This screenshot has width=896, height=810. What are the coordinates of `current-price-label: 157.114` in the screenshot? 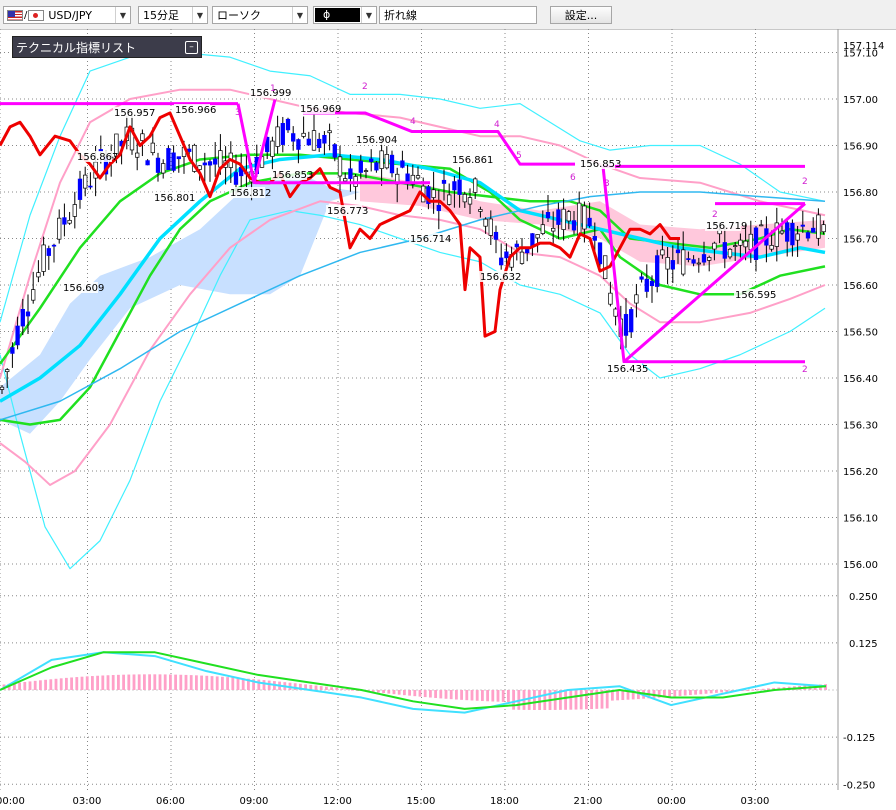 It's located at (863, 46).